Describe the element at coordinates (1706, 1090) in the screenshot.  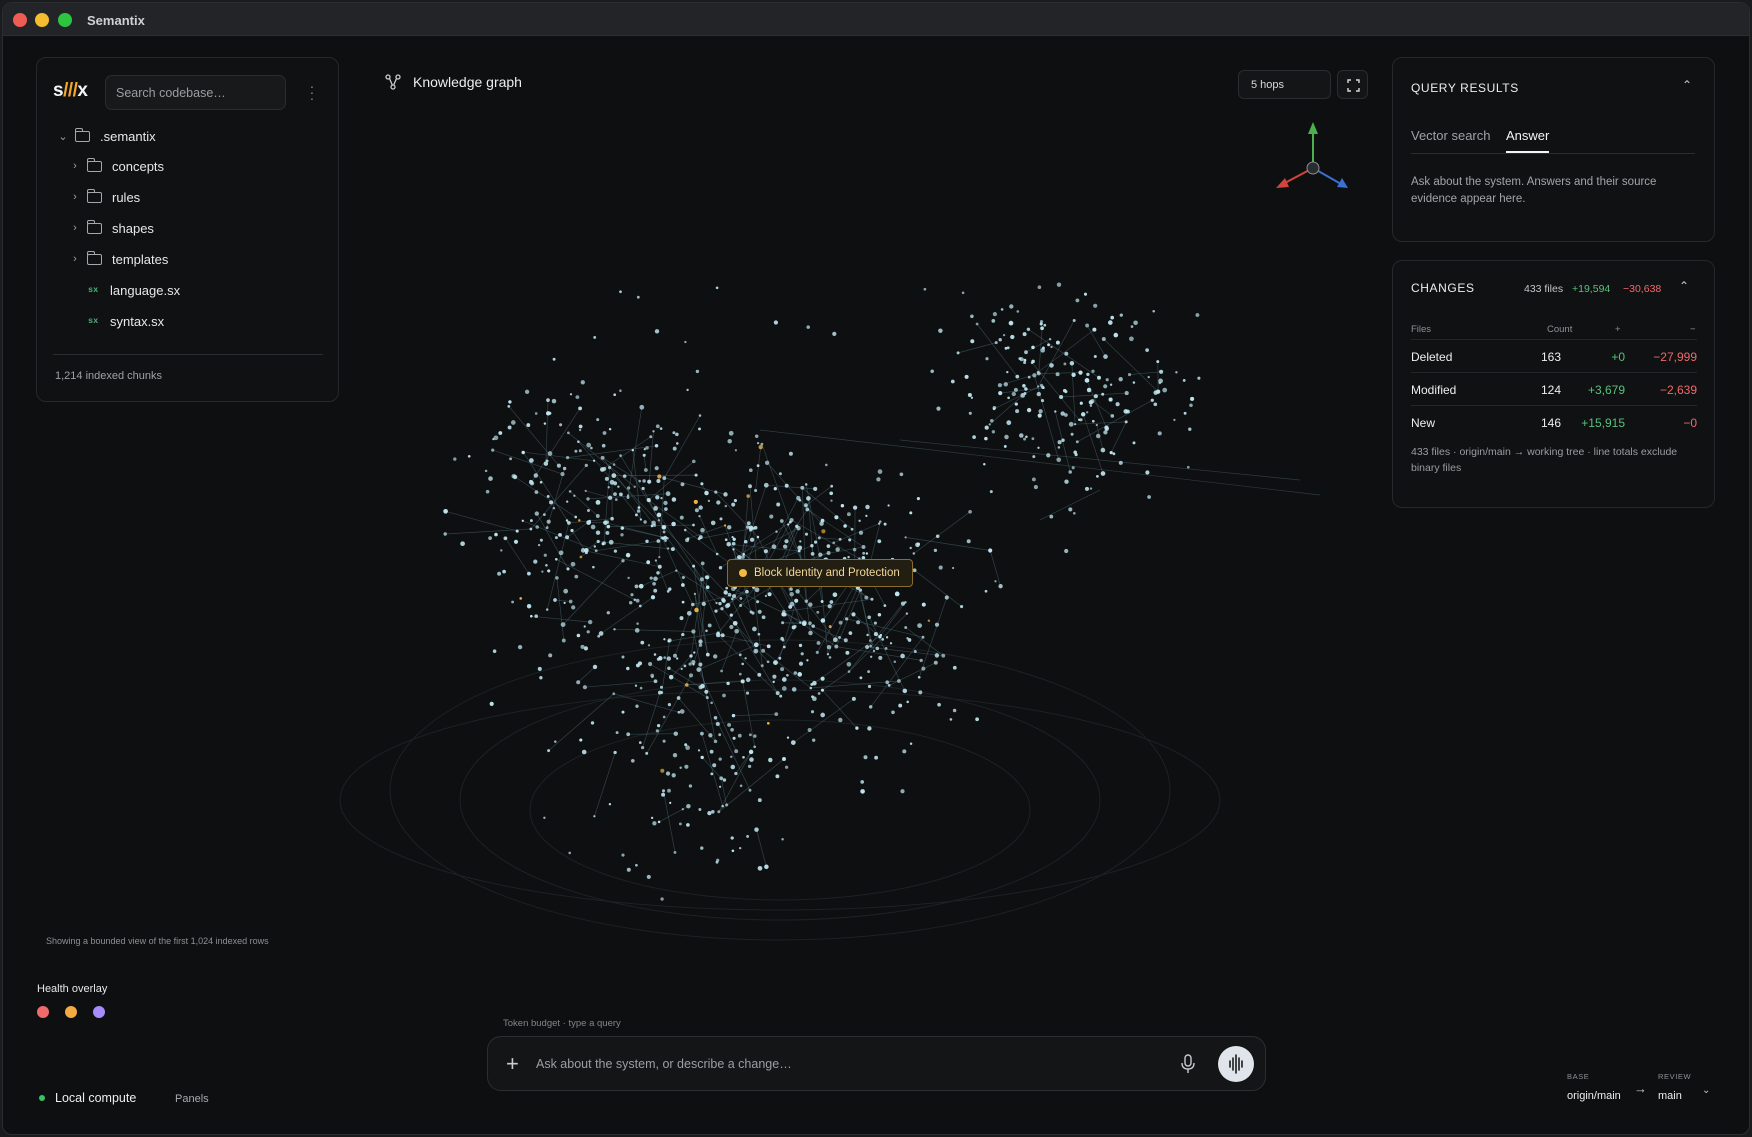
I see `chevron-down-icon: ⌄` at that location.